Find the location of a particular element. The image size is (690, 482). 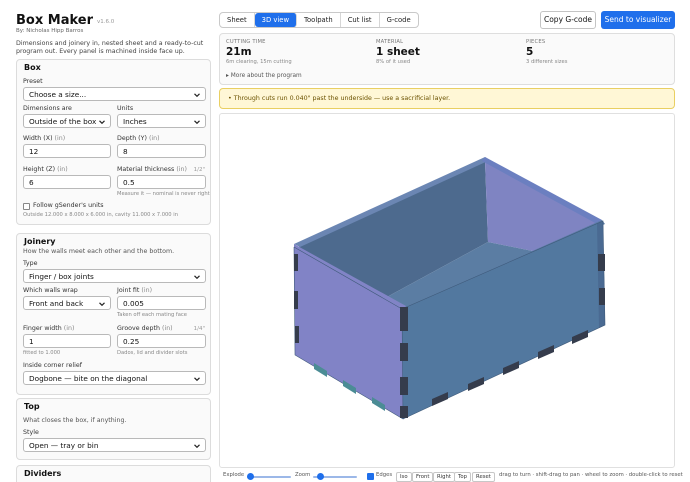

finger-width-input: 1 is located at coordinates (67, 341).